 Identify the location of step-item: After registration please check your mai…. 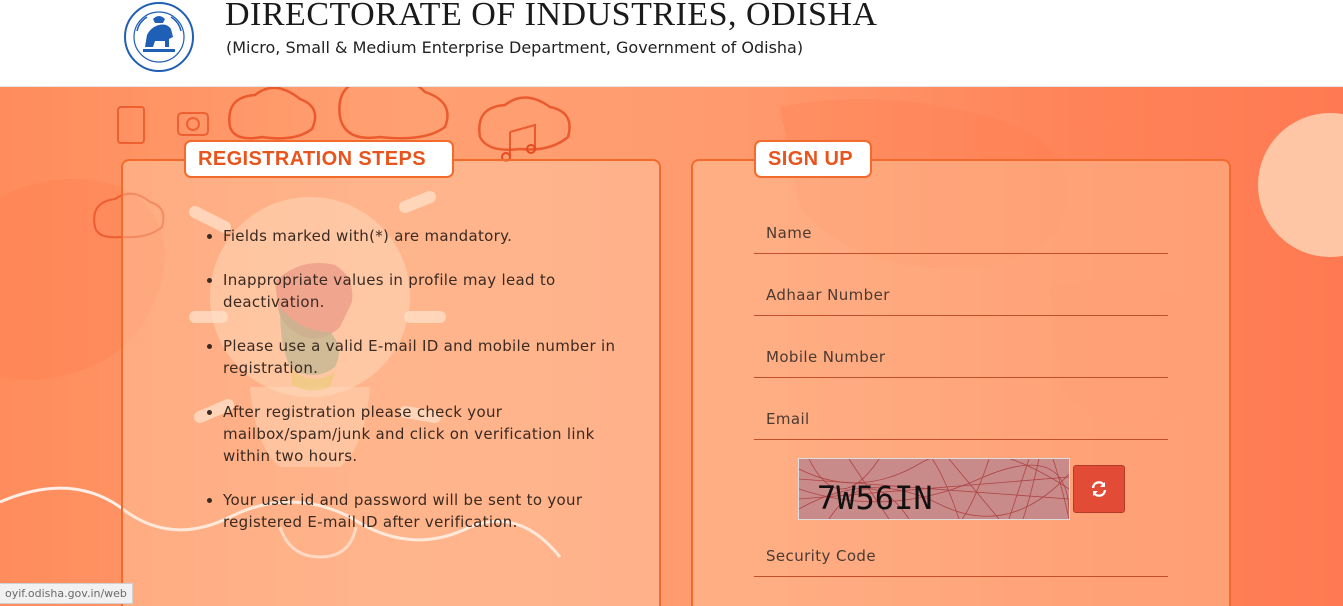
(423, 434).